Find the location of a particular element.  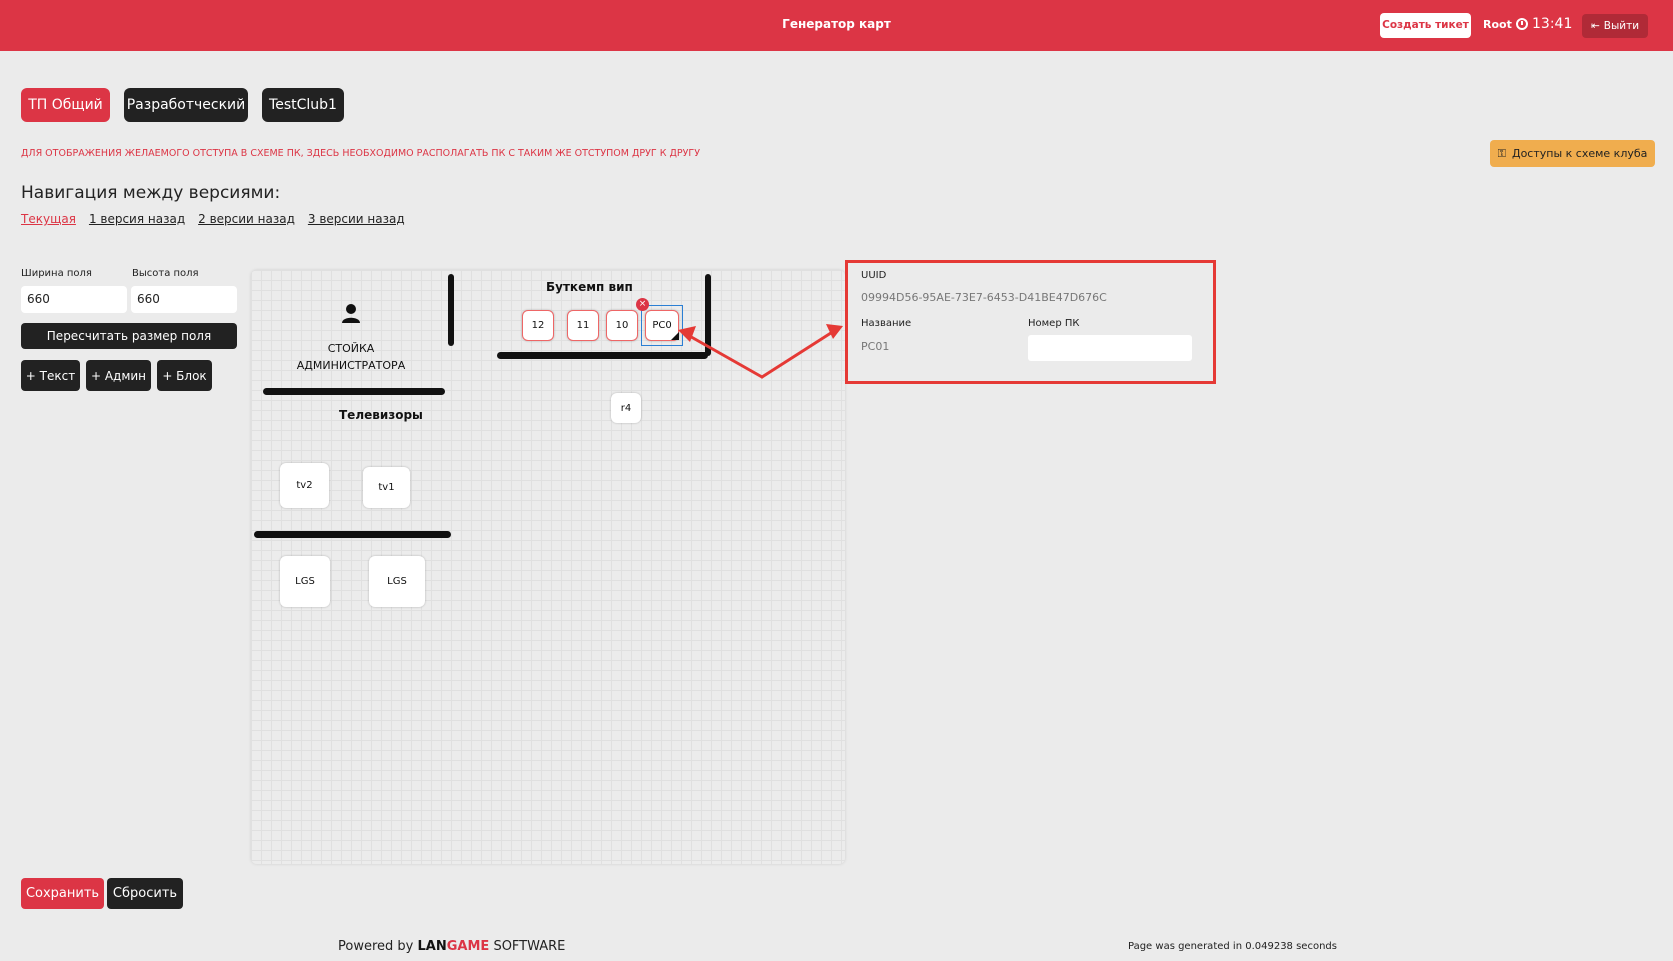

powered-by-text: Powered by is located at coordinates (376, 946).